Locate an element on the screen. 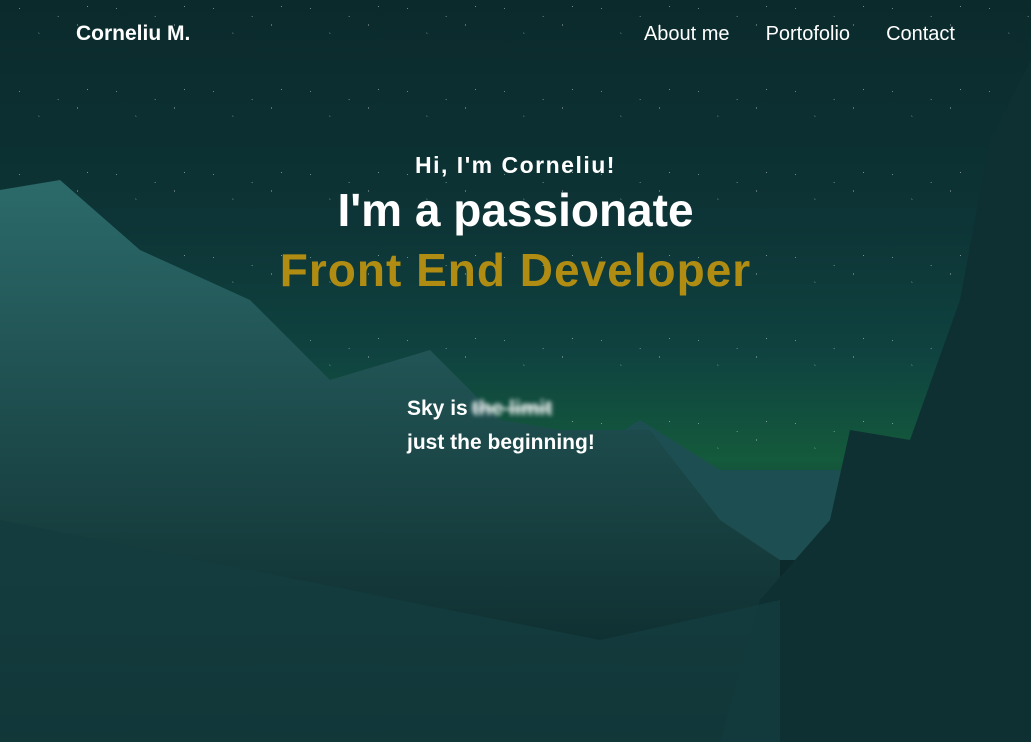 Image resolution: width=1031 pixels, height=742 pixels. logo: Corneliu M. is located at coordinates (133, 34).